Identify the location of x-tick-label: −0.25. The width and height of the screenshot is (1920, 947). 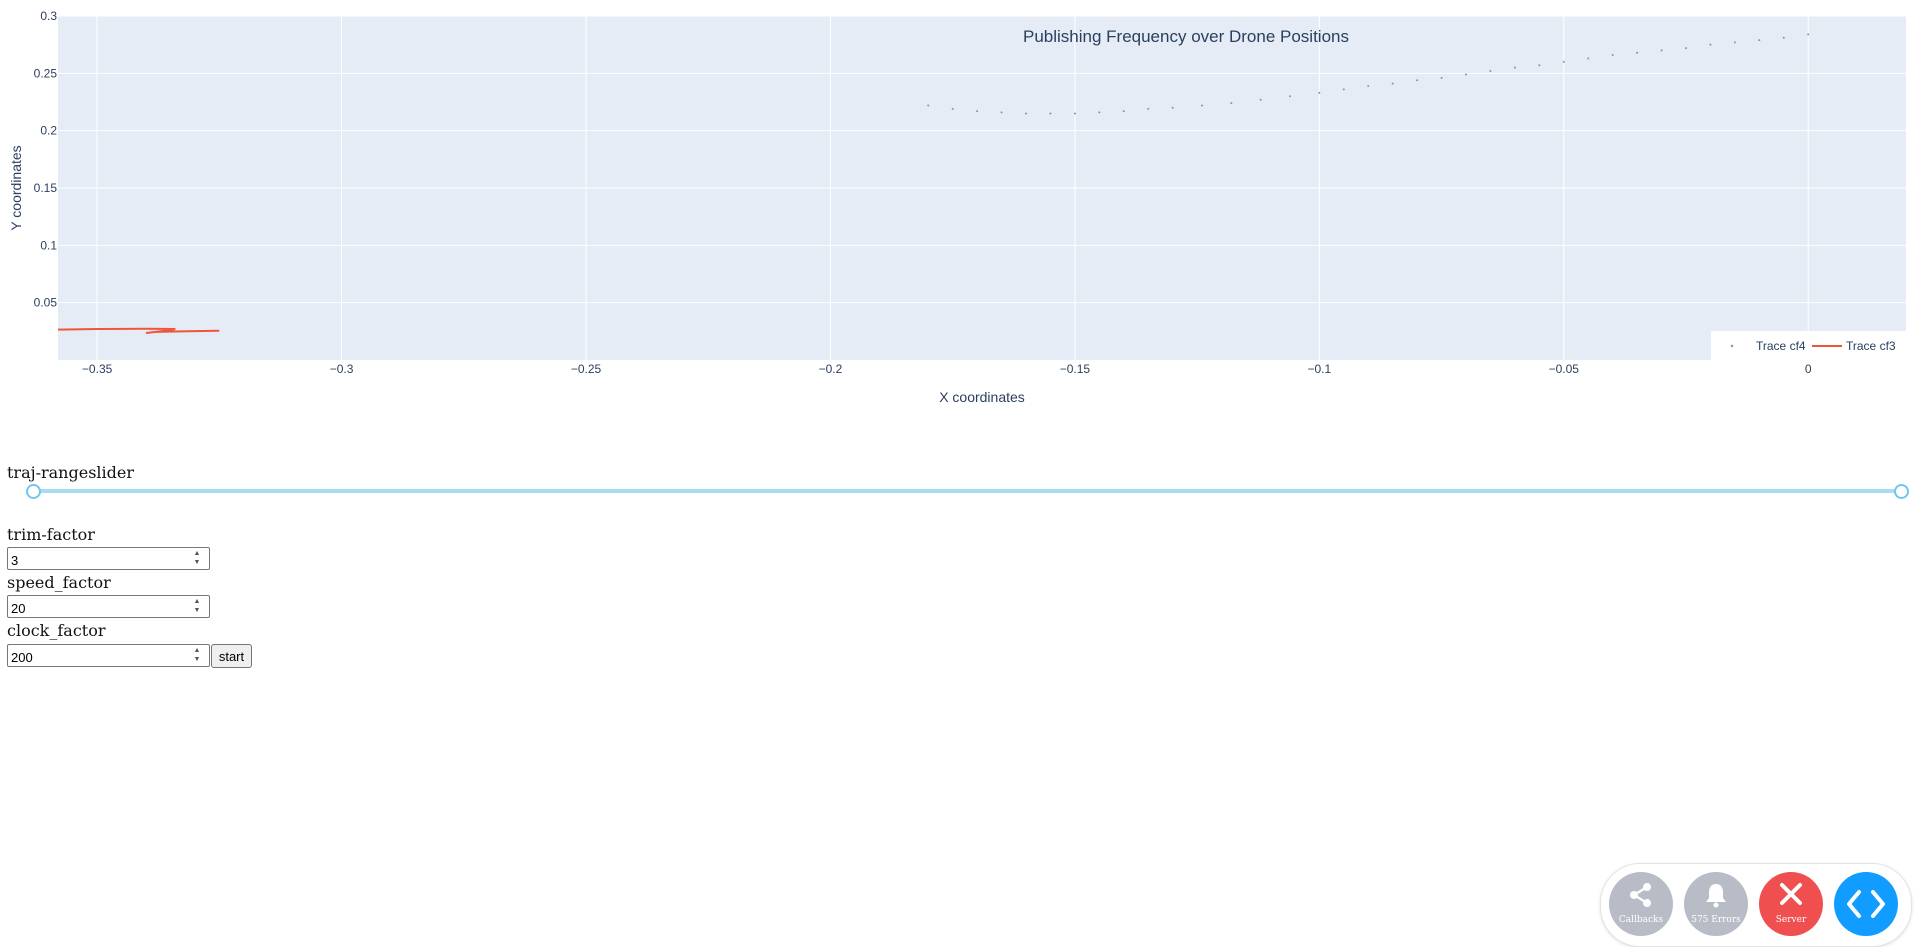
(586, 369).